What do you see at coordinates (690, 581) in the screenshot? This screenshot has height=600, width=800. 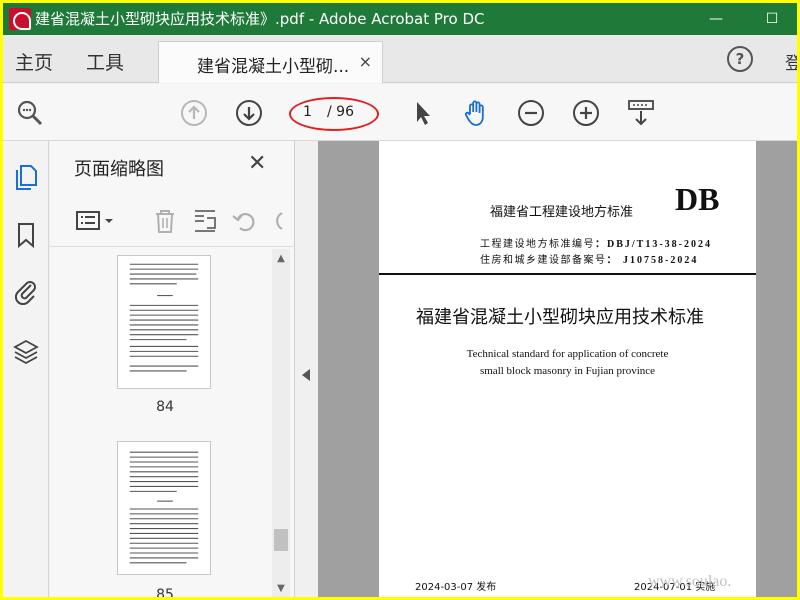 I see `watermark: www.soulao.` at bounding box center [690, 581].